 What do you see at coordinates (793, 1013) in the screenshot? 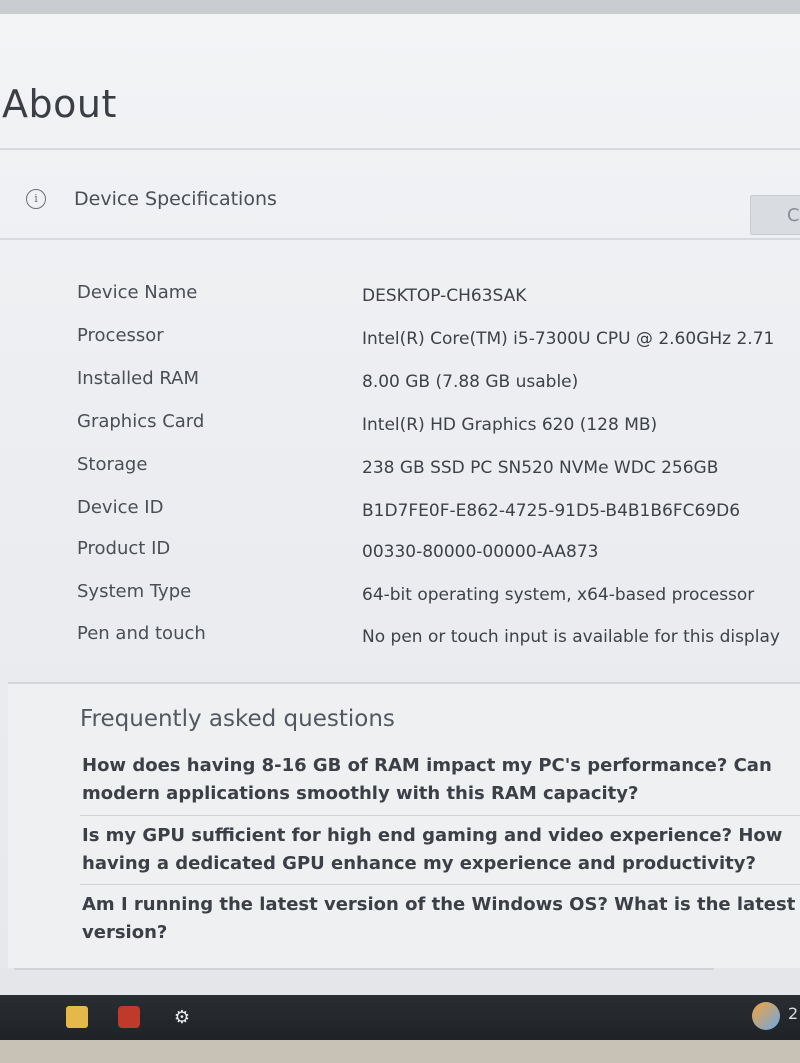
I see `taskbar-clock: 2` at bounding box center [793, 1013].